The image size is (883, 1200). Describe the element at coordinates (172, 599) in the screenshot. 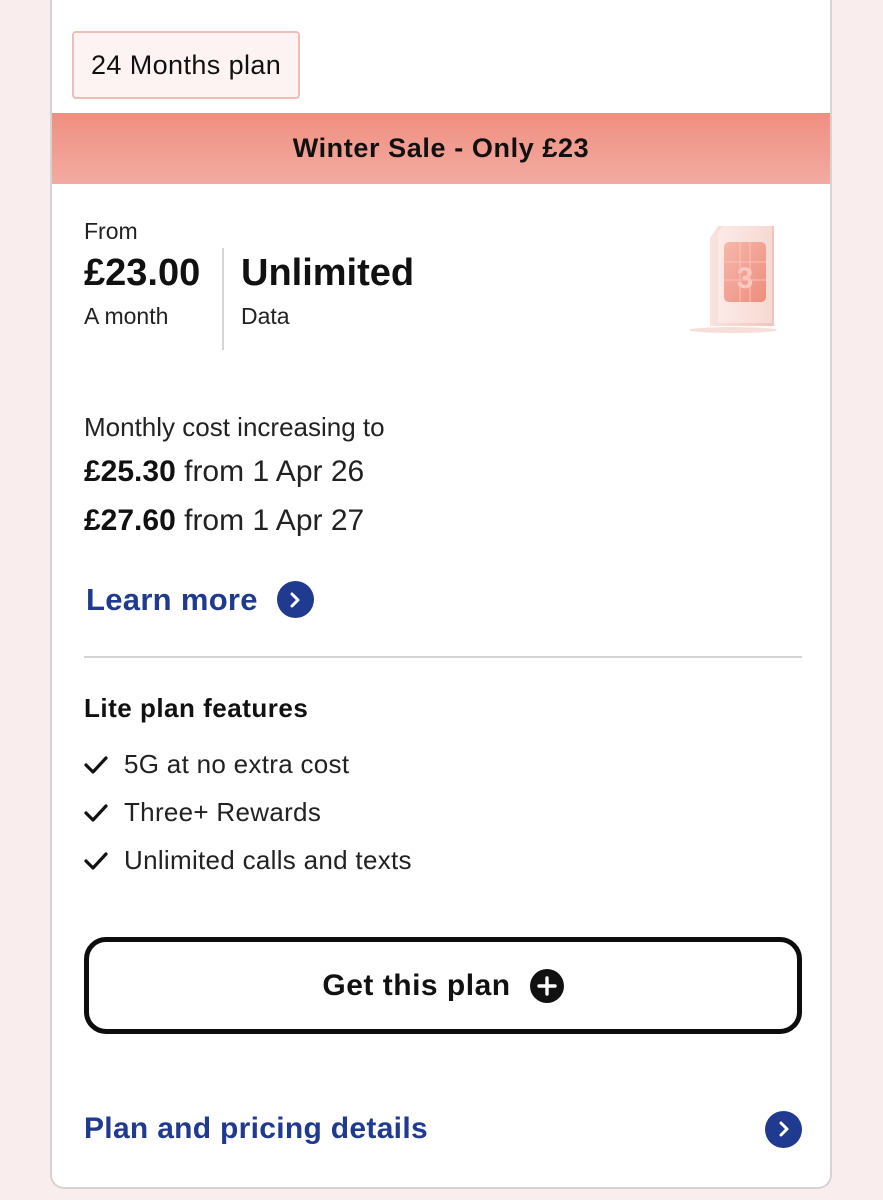

I see `learn-more-label: Learn more` at that location.